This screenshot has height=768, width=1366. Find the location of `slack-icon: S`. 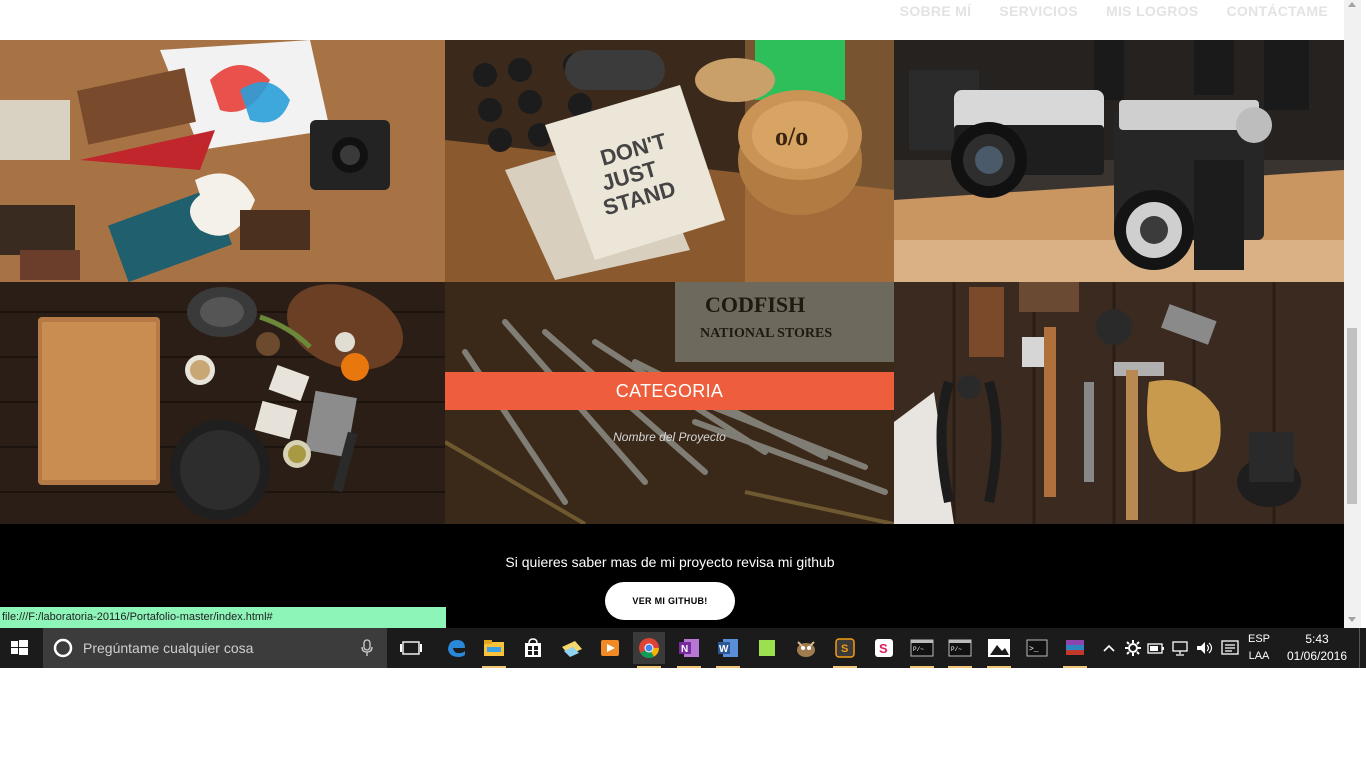

slack-icon: S is located at coordinates (884, 648).